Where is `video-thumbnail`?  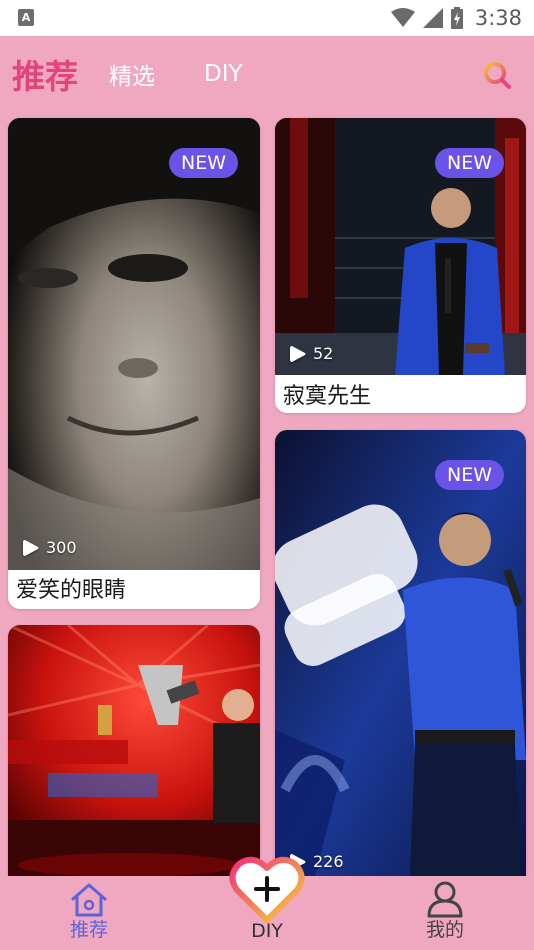
video-thumbnail is located at coordinates (134, 750).